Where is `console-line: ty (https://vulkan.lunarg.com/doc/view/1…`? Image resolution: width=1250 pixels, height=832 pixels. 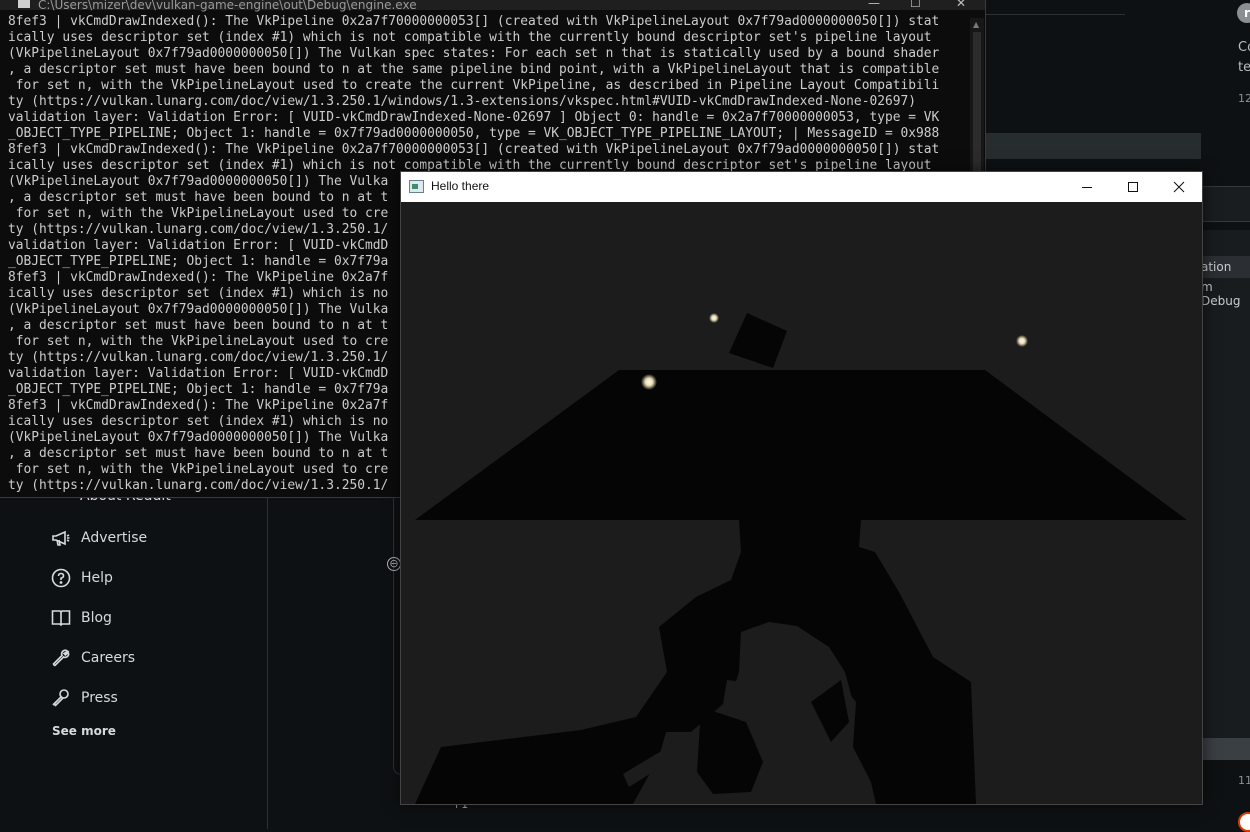 console-line: ty (https://vulkan.lunarg.com/doc/view/1… is located at coordinates (462, 101).